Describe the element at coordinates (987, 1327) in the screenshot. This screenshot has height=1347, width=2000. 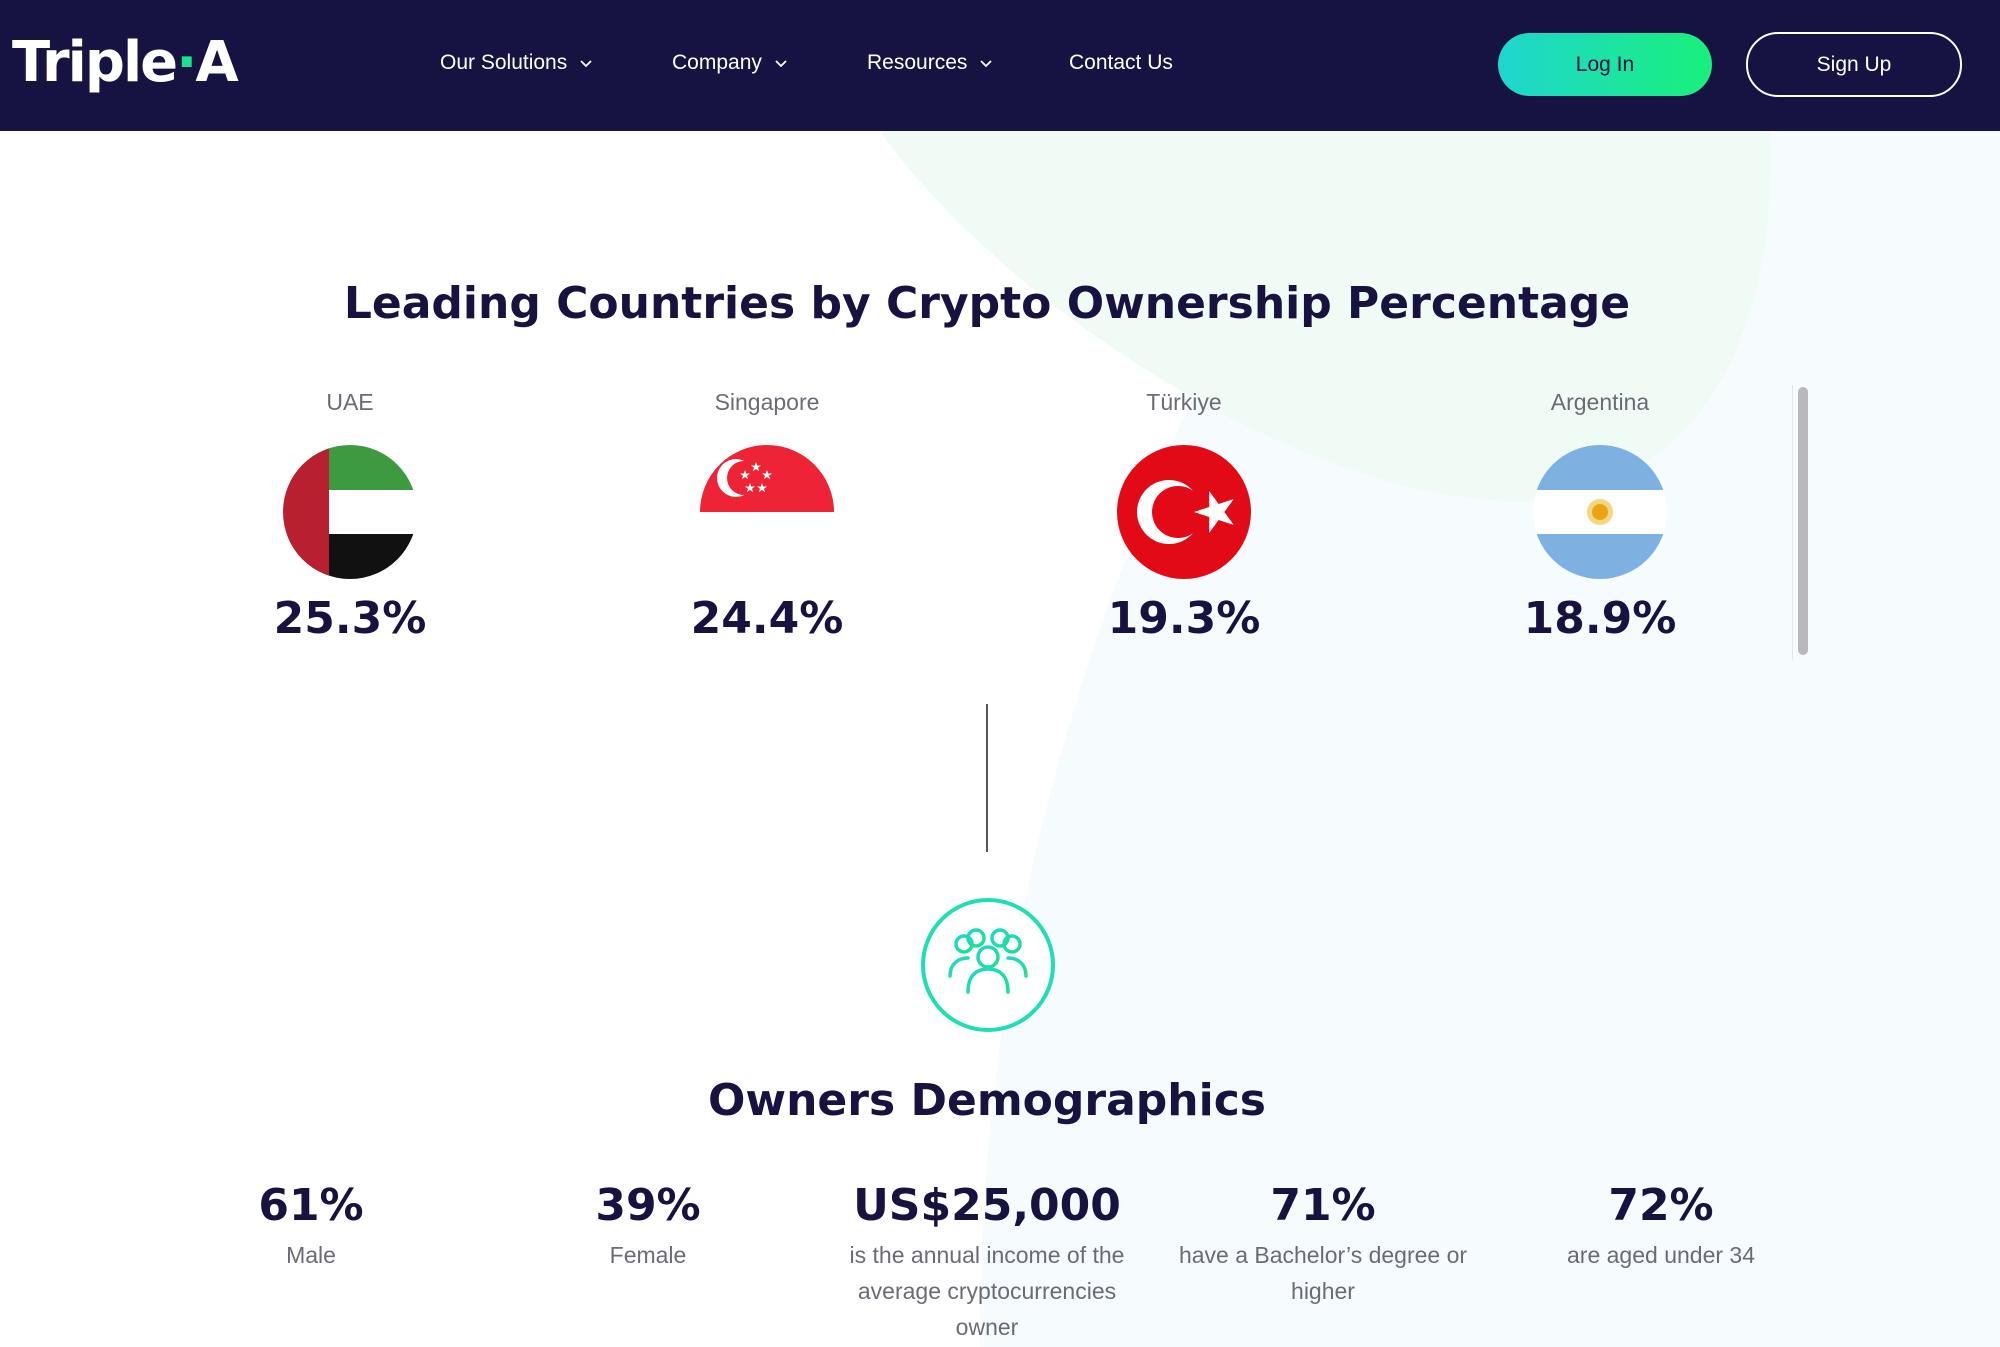
I see `stat-description-line: owner` at that location.